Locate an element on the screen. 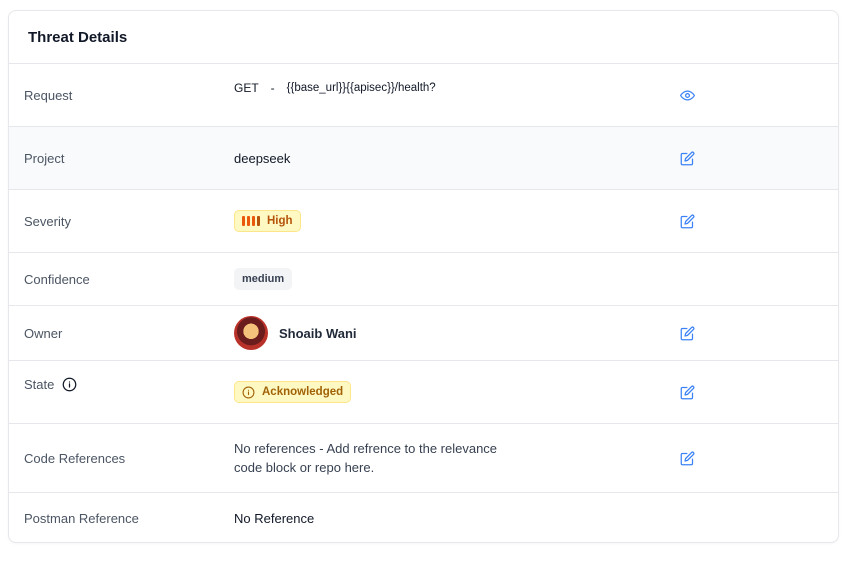  owner-value: Shoaib Wani is located at coordinates (295, 333).